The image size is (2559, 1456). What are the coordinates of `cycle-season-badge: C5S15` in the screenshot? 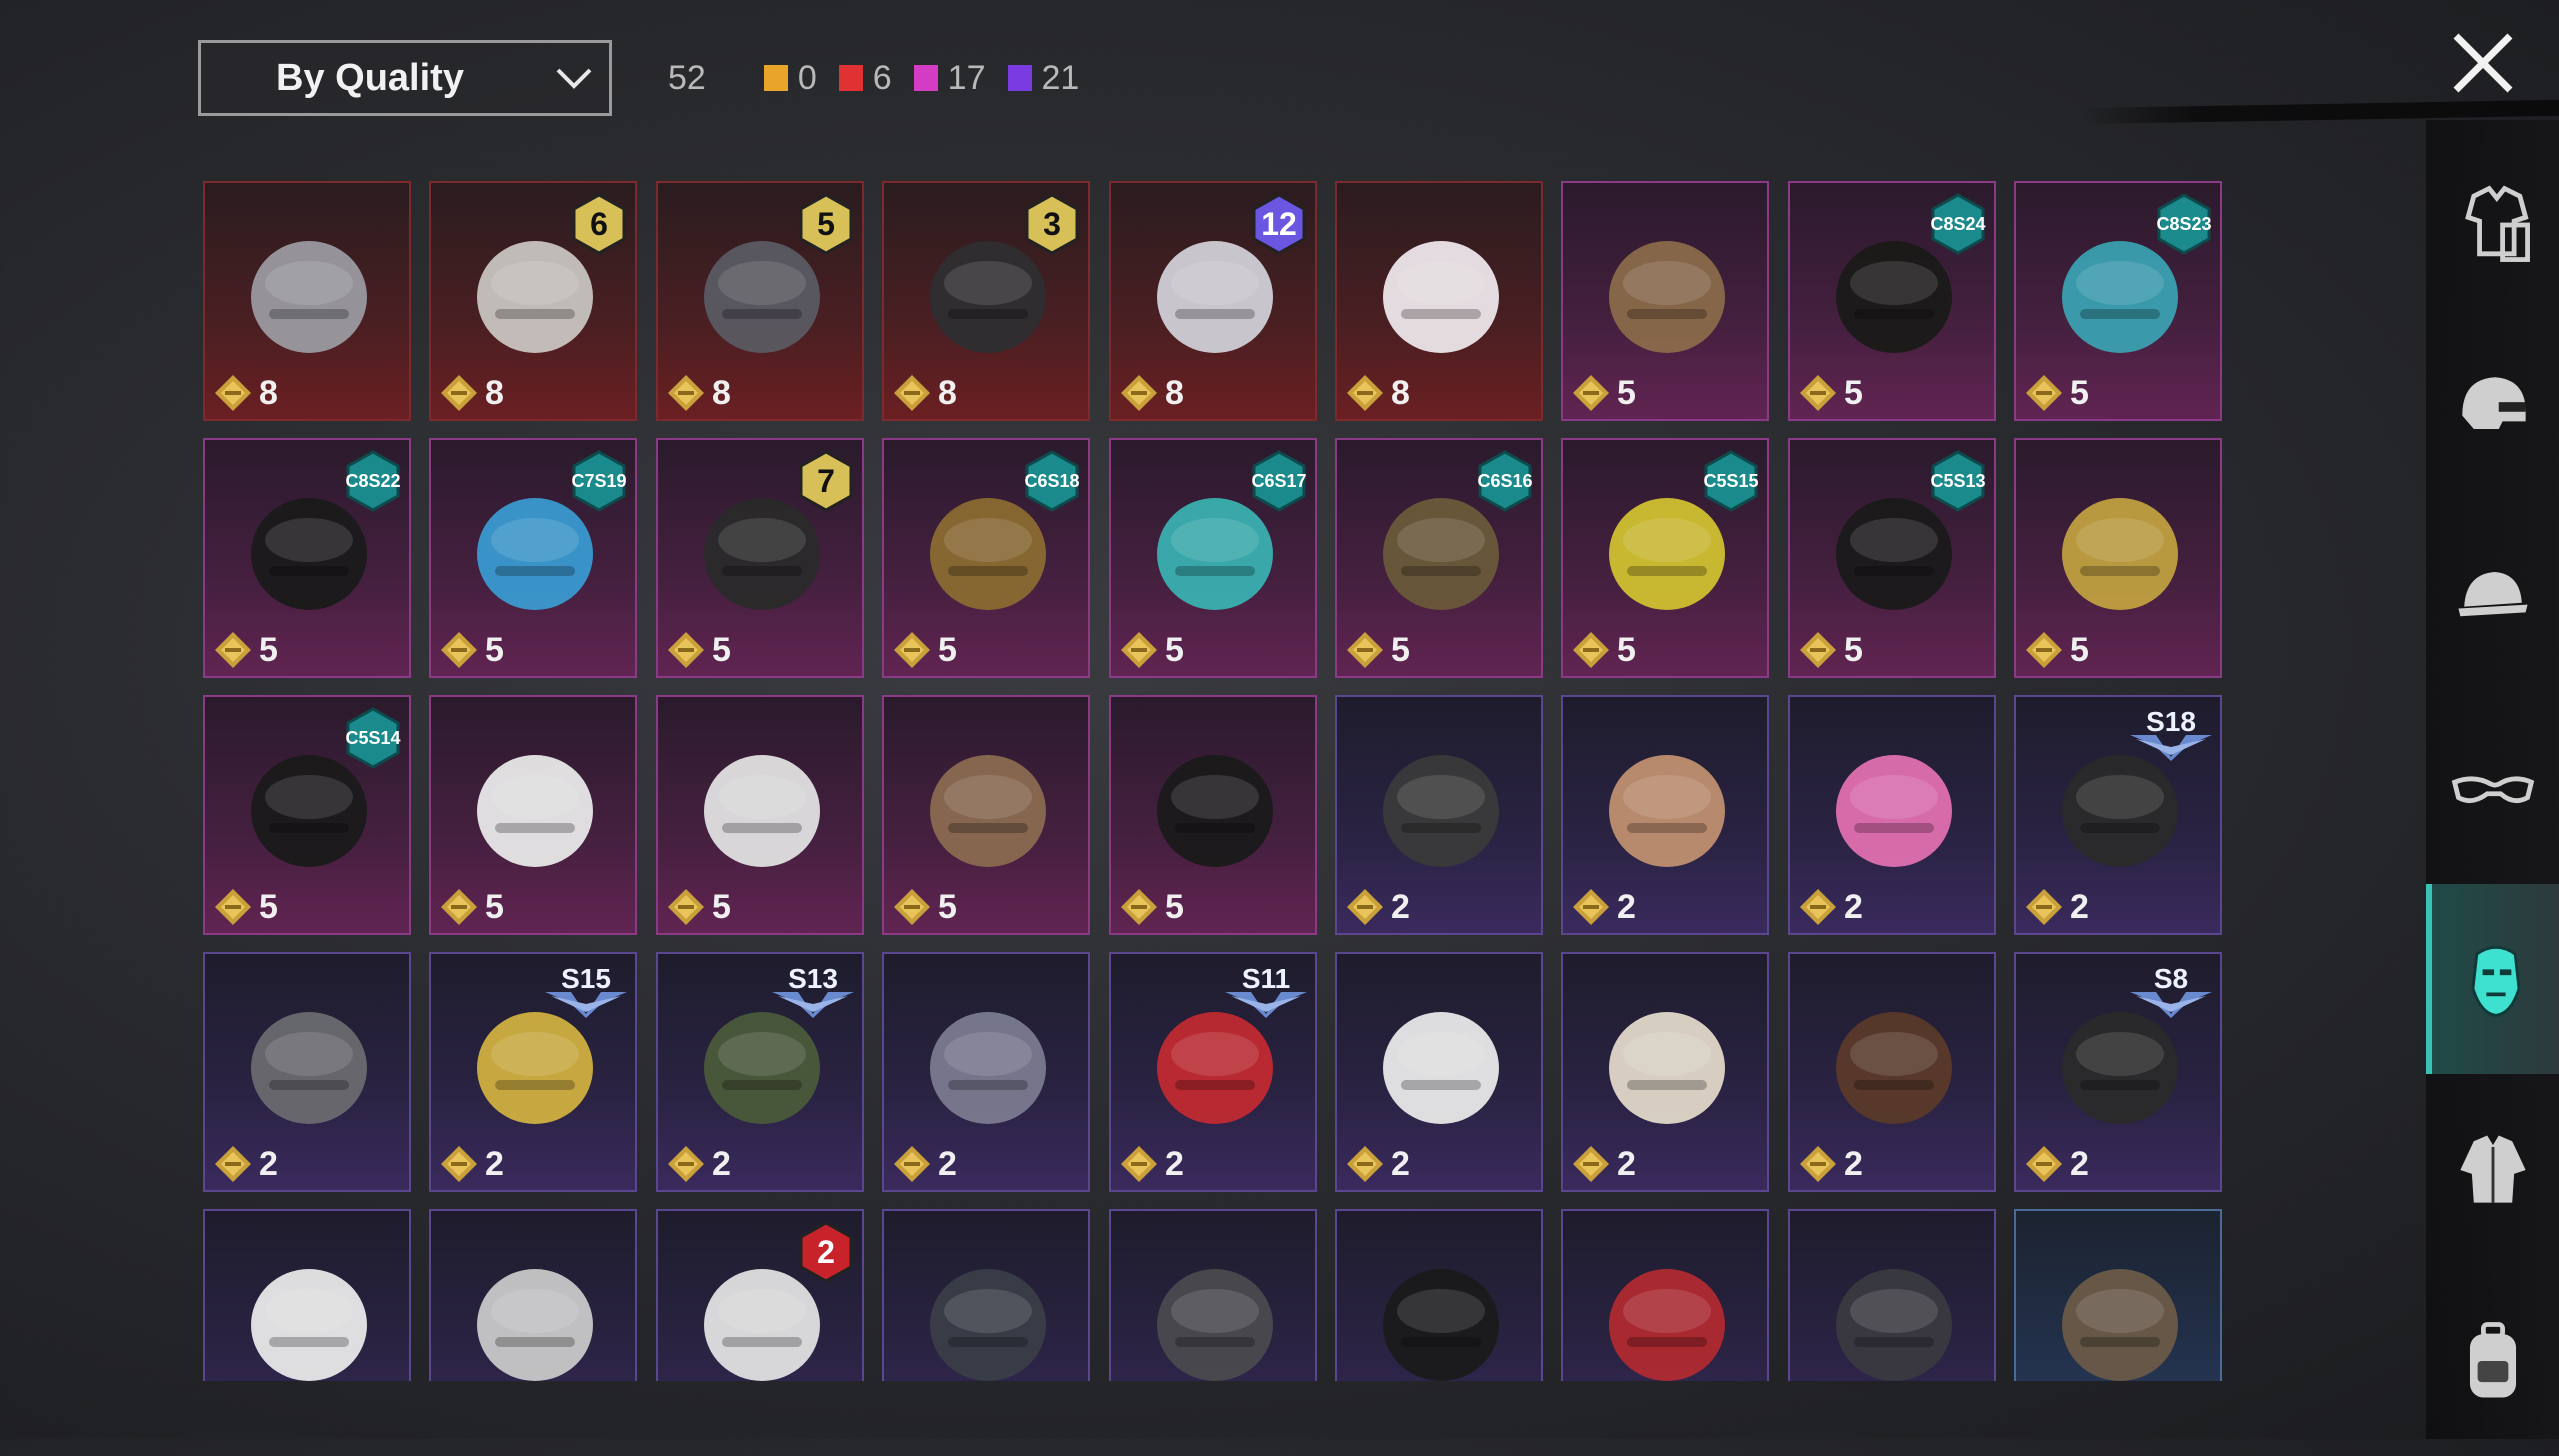 It's located at (1731, 481).